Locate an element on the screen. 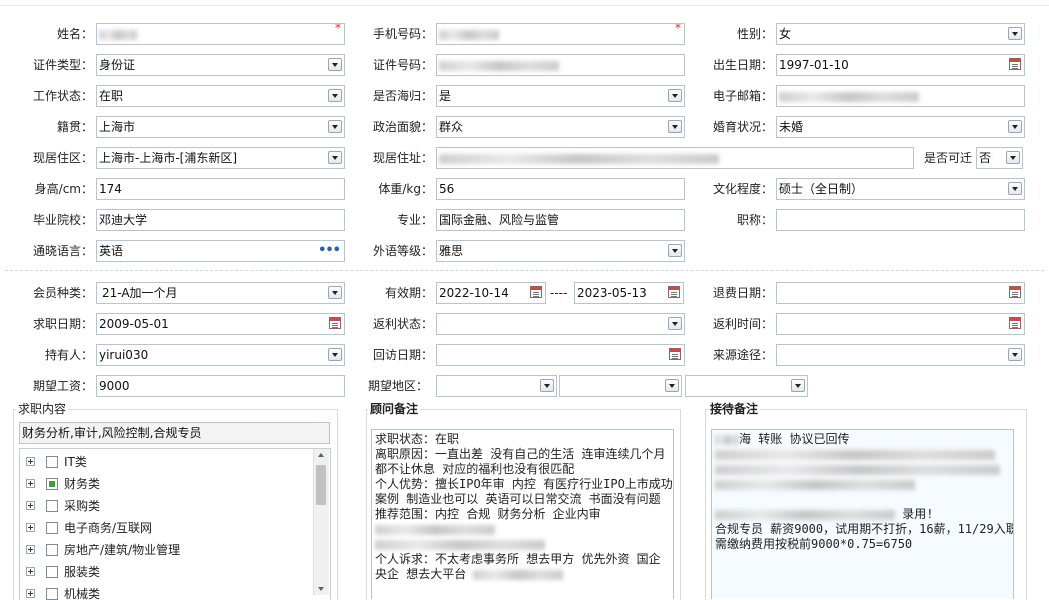 This screenshot has width=1049, height=600. rebate-time-input is located at coordinates (900, 324).